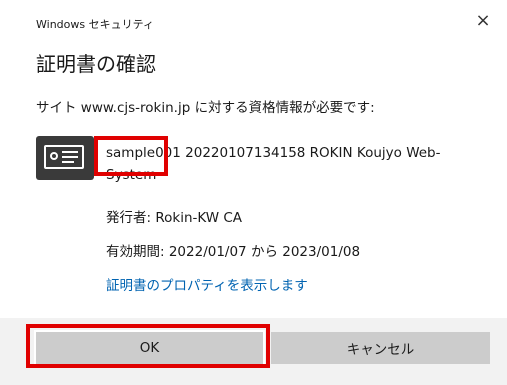 The width and height of the screenshot is (507, 385). I want to click on close-icon: ×, so click(483, 20).